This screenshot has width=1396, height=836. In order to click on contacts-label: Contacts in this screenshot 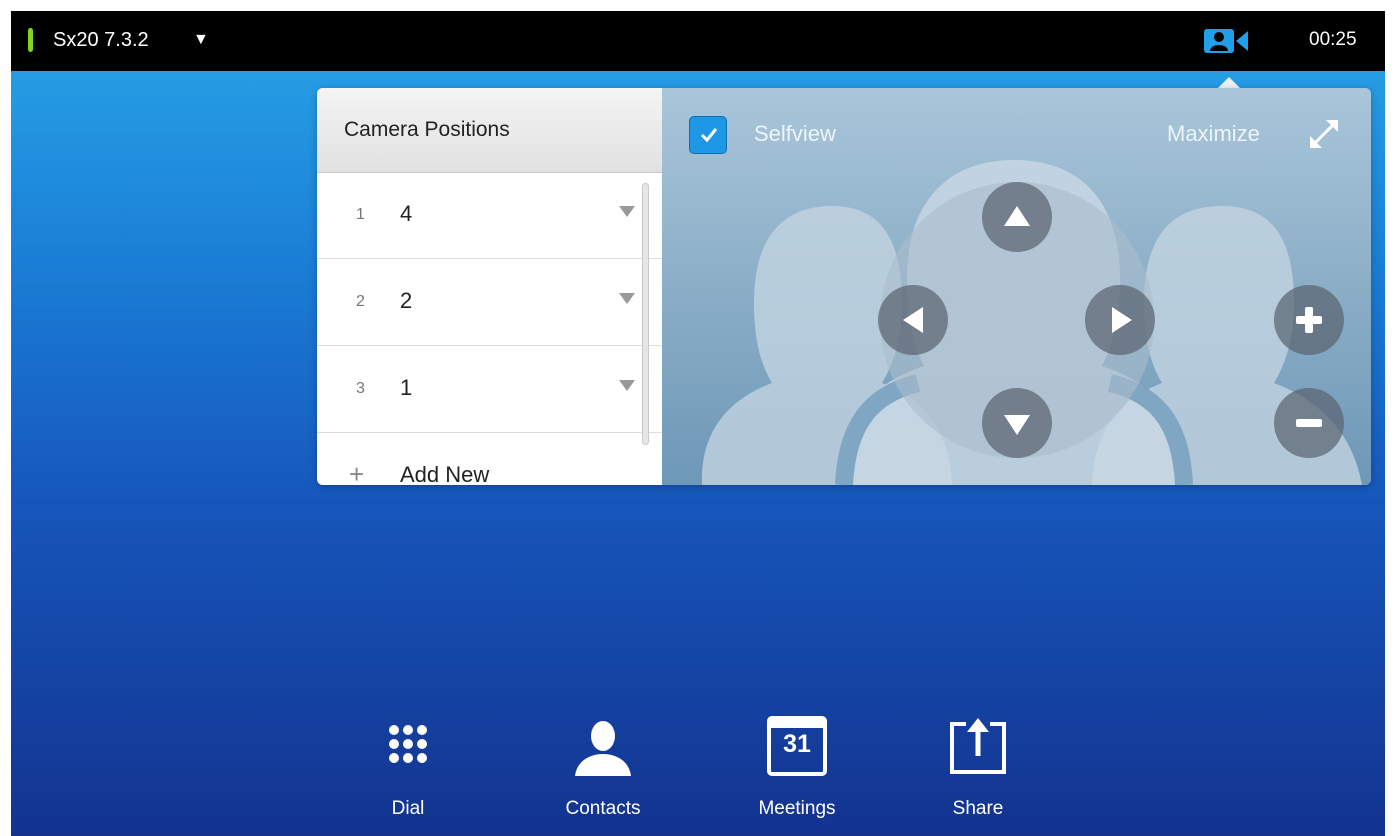, I will do `click(603, 808)`.